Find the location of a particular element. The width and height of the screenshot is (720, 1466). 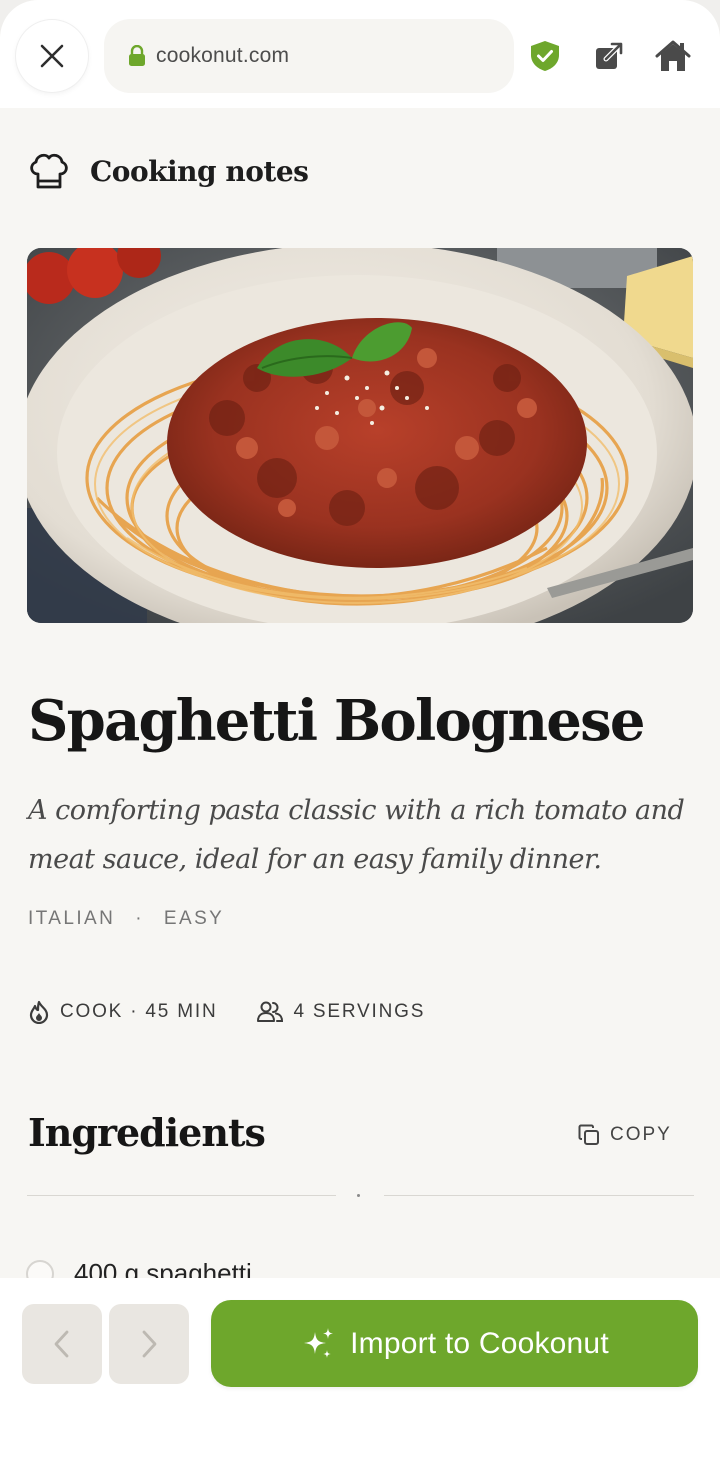

cooking-notes-header: Cooking notes is located at coordinates (168, 171).